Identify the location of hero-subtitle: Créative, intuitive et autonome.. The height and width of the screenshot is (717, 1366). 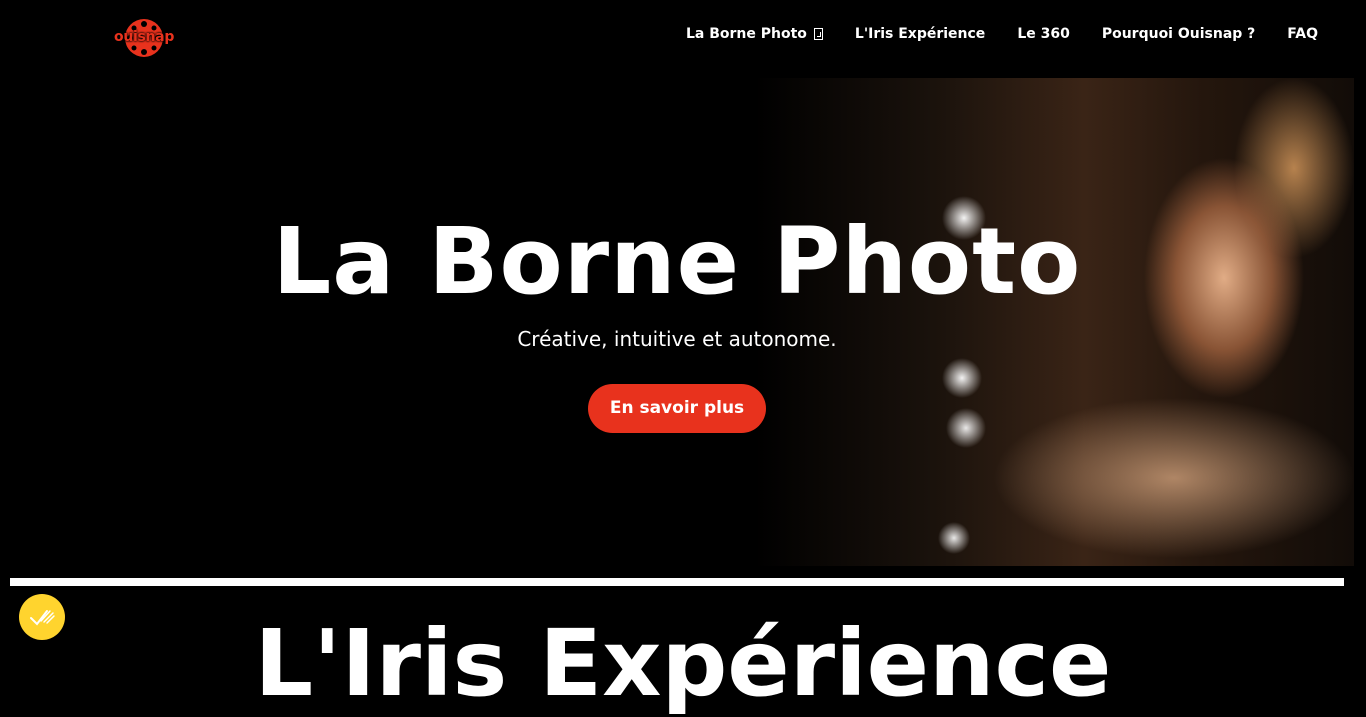
(677, 339).